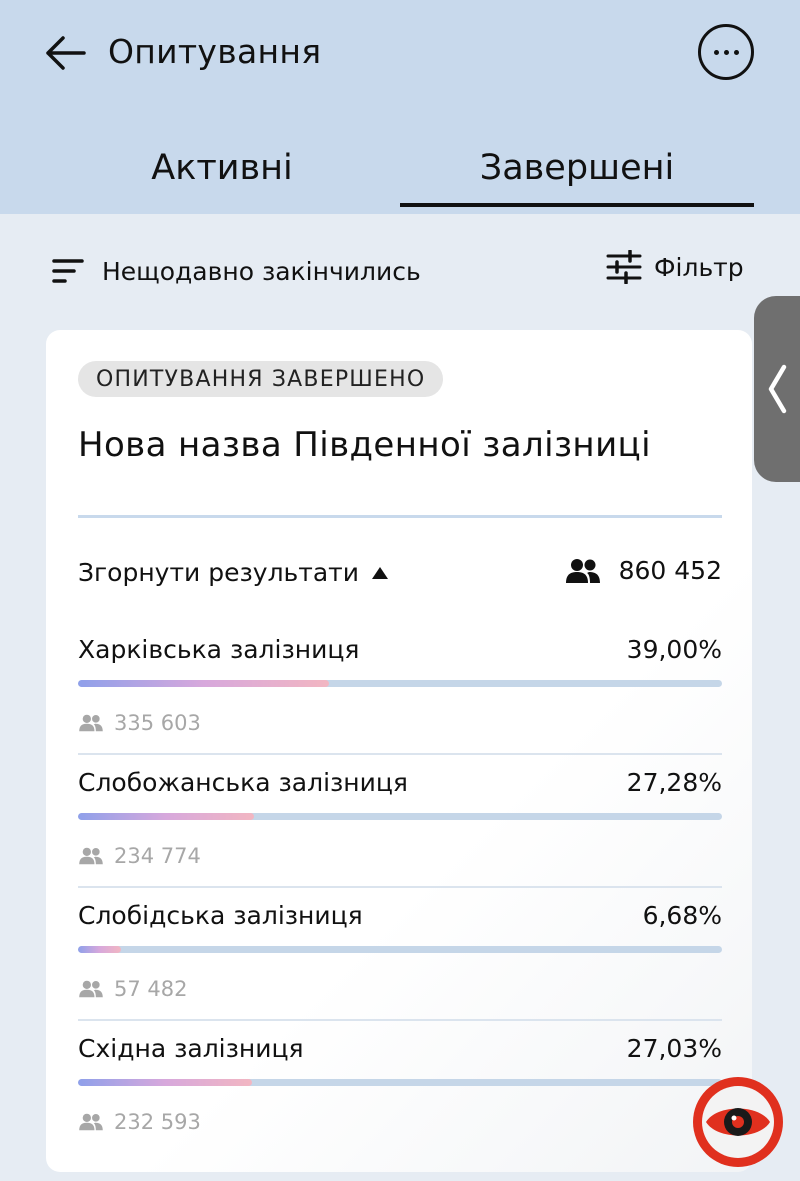 This screenshot has height=1181, width=800. What do you see at coordinates (624, 267) in the screenshot?
I see `sliders-icon` at bounding box center [624, 267].